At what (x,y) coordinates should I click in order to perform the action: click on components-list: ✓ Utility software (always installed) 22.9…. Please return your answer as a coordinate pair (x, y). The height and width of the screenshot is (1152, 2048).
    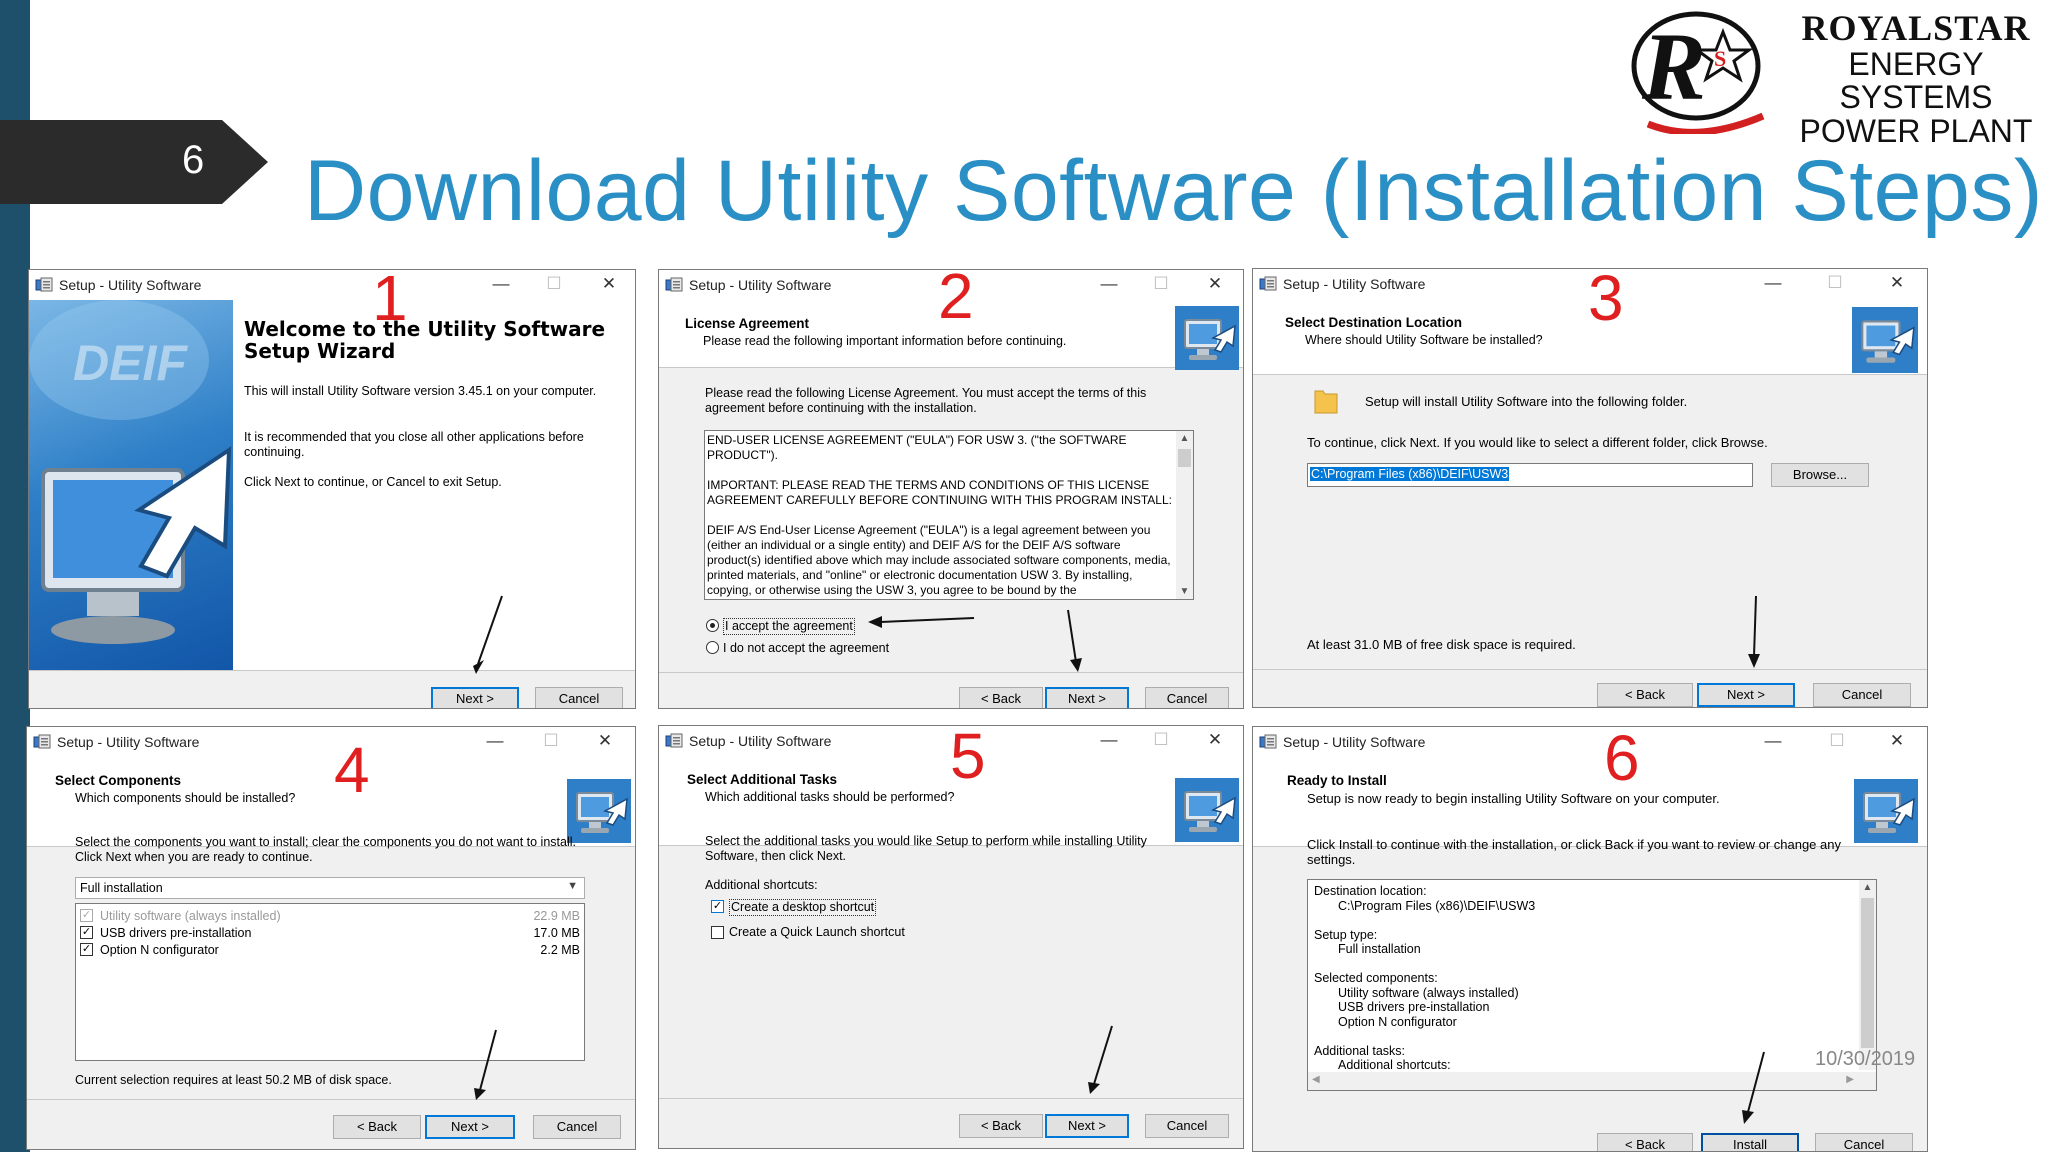
    Looking at the image, I should click on (330, 982).